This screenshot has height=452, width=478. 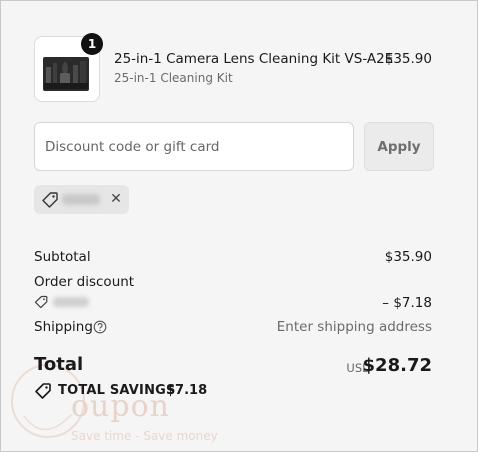 What do you see at coordinates (408, 59) in the screenshot?
I see `product-price: $35.90` at bounding box center [408, 59].